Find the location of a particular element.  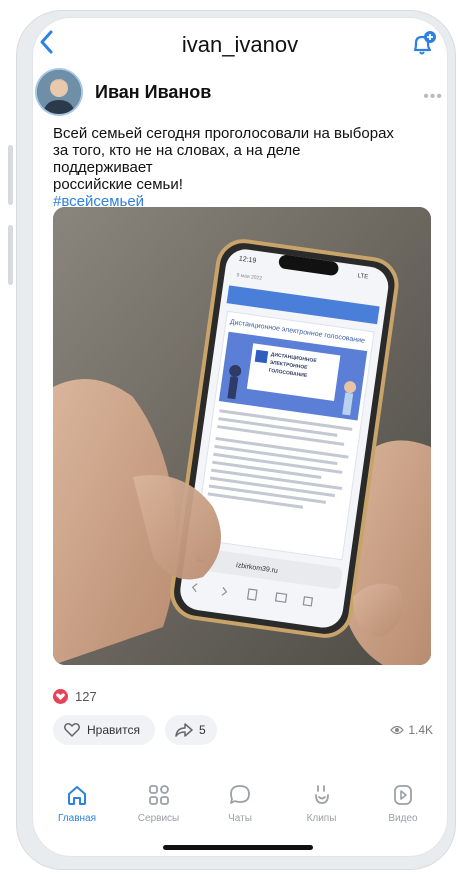

tab-video: Видео is located at coordinates (403, 813).